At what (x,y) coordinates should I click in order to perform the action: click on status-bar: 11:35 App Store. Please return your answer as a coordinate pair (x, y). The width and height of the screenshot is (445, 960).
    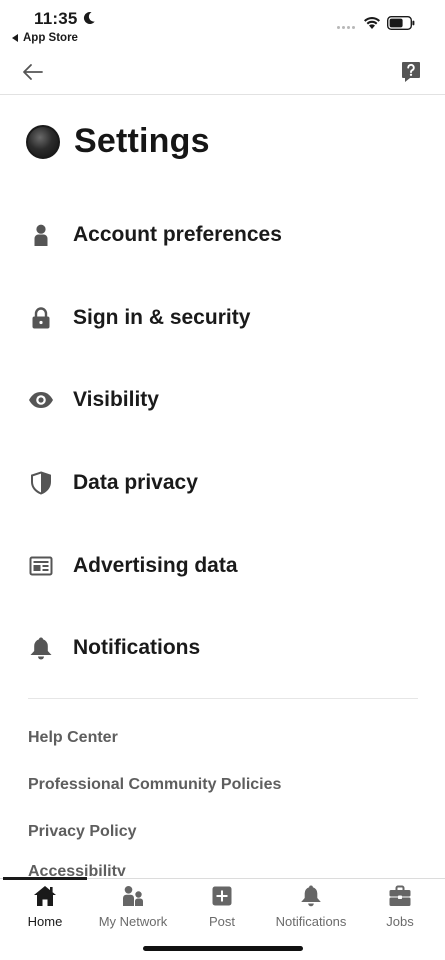
    Looking at the image, I should click on (222, 25).